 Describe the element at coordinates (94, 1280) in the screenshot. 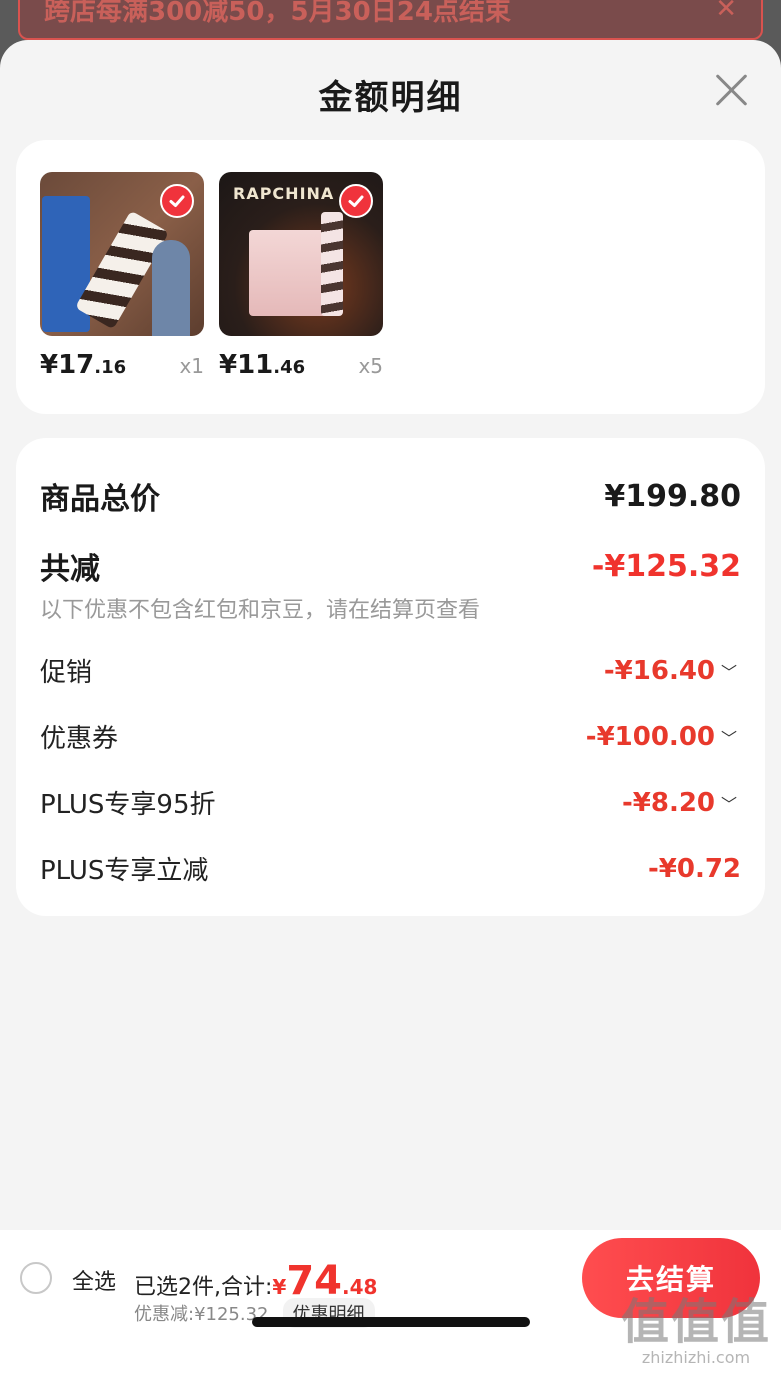

I see `select-all-label: 全选` at that location.